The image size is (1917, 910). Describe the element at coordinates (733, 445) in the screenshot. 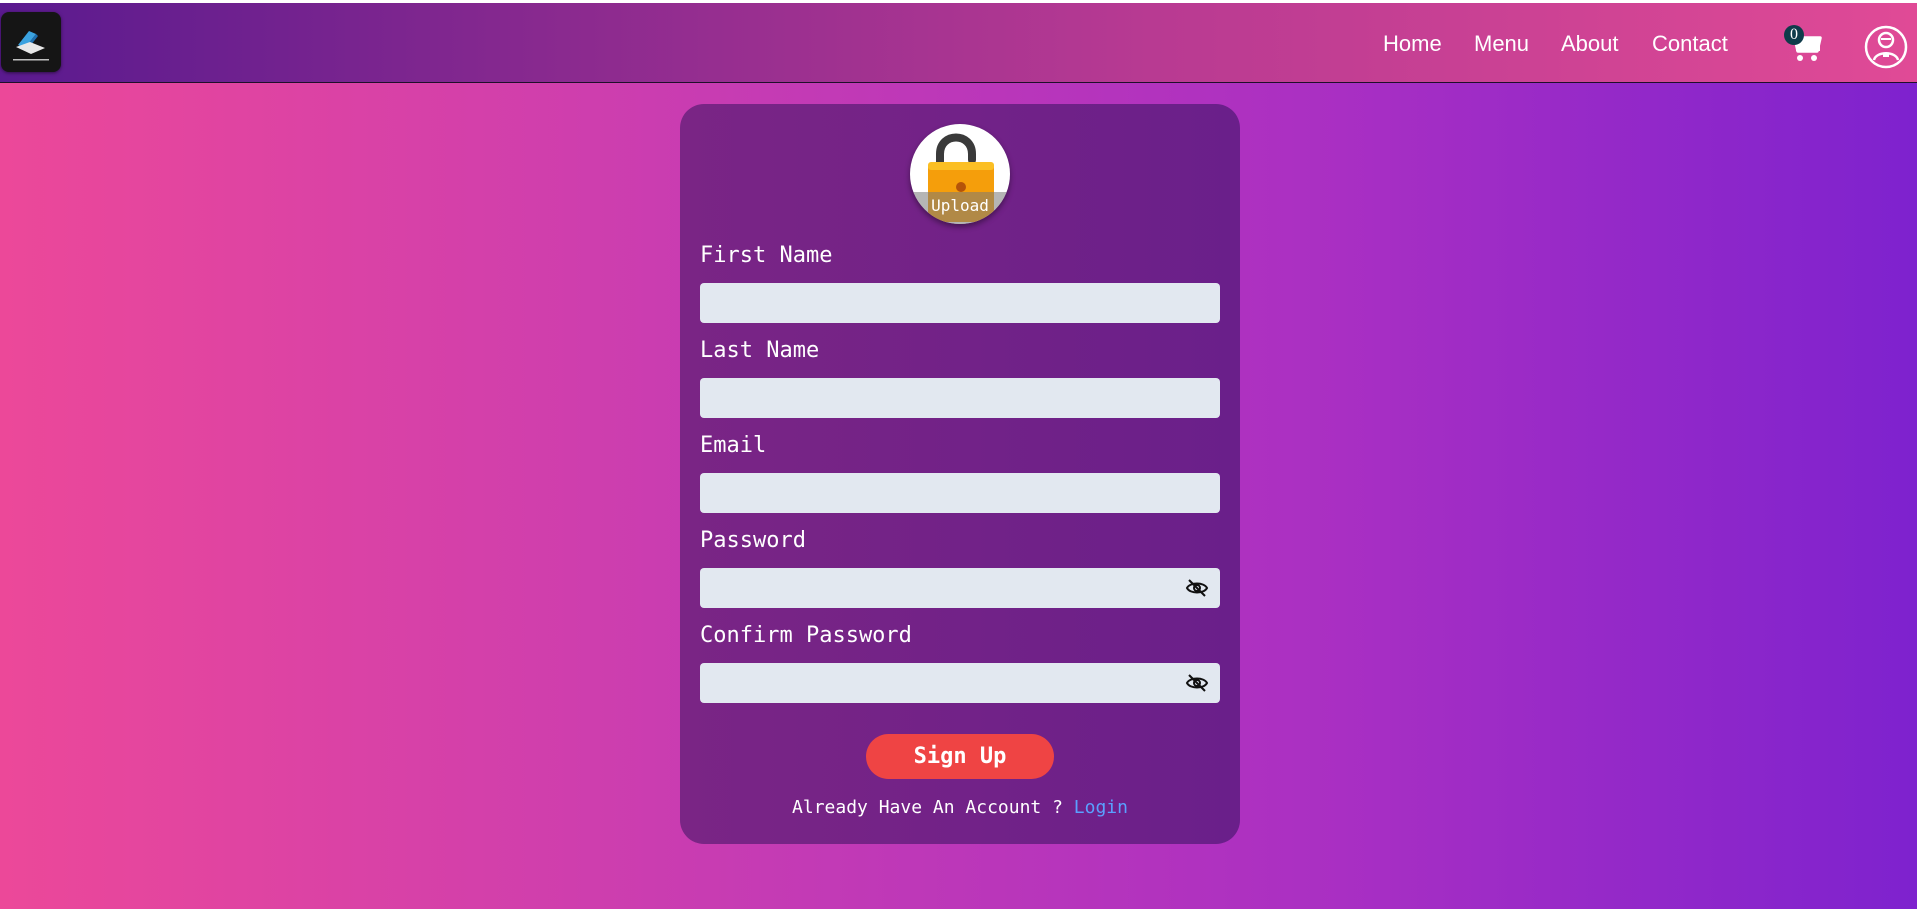

I see `email-label: Email` at that location.